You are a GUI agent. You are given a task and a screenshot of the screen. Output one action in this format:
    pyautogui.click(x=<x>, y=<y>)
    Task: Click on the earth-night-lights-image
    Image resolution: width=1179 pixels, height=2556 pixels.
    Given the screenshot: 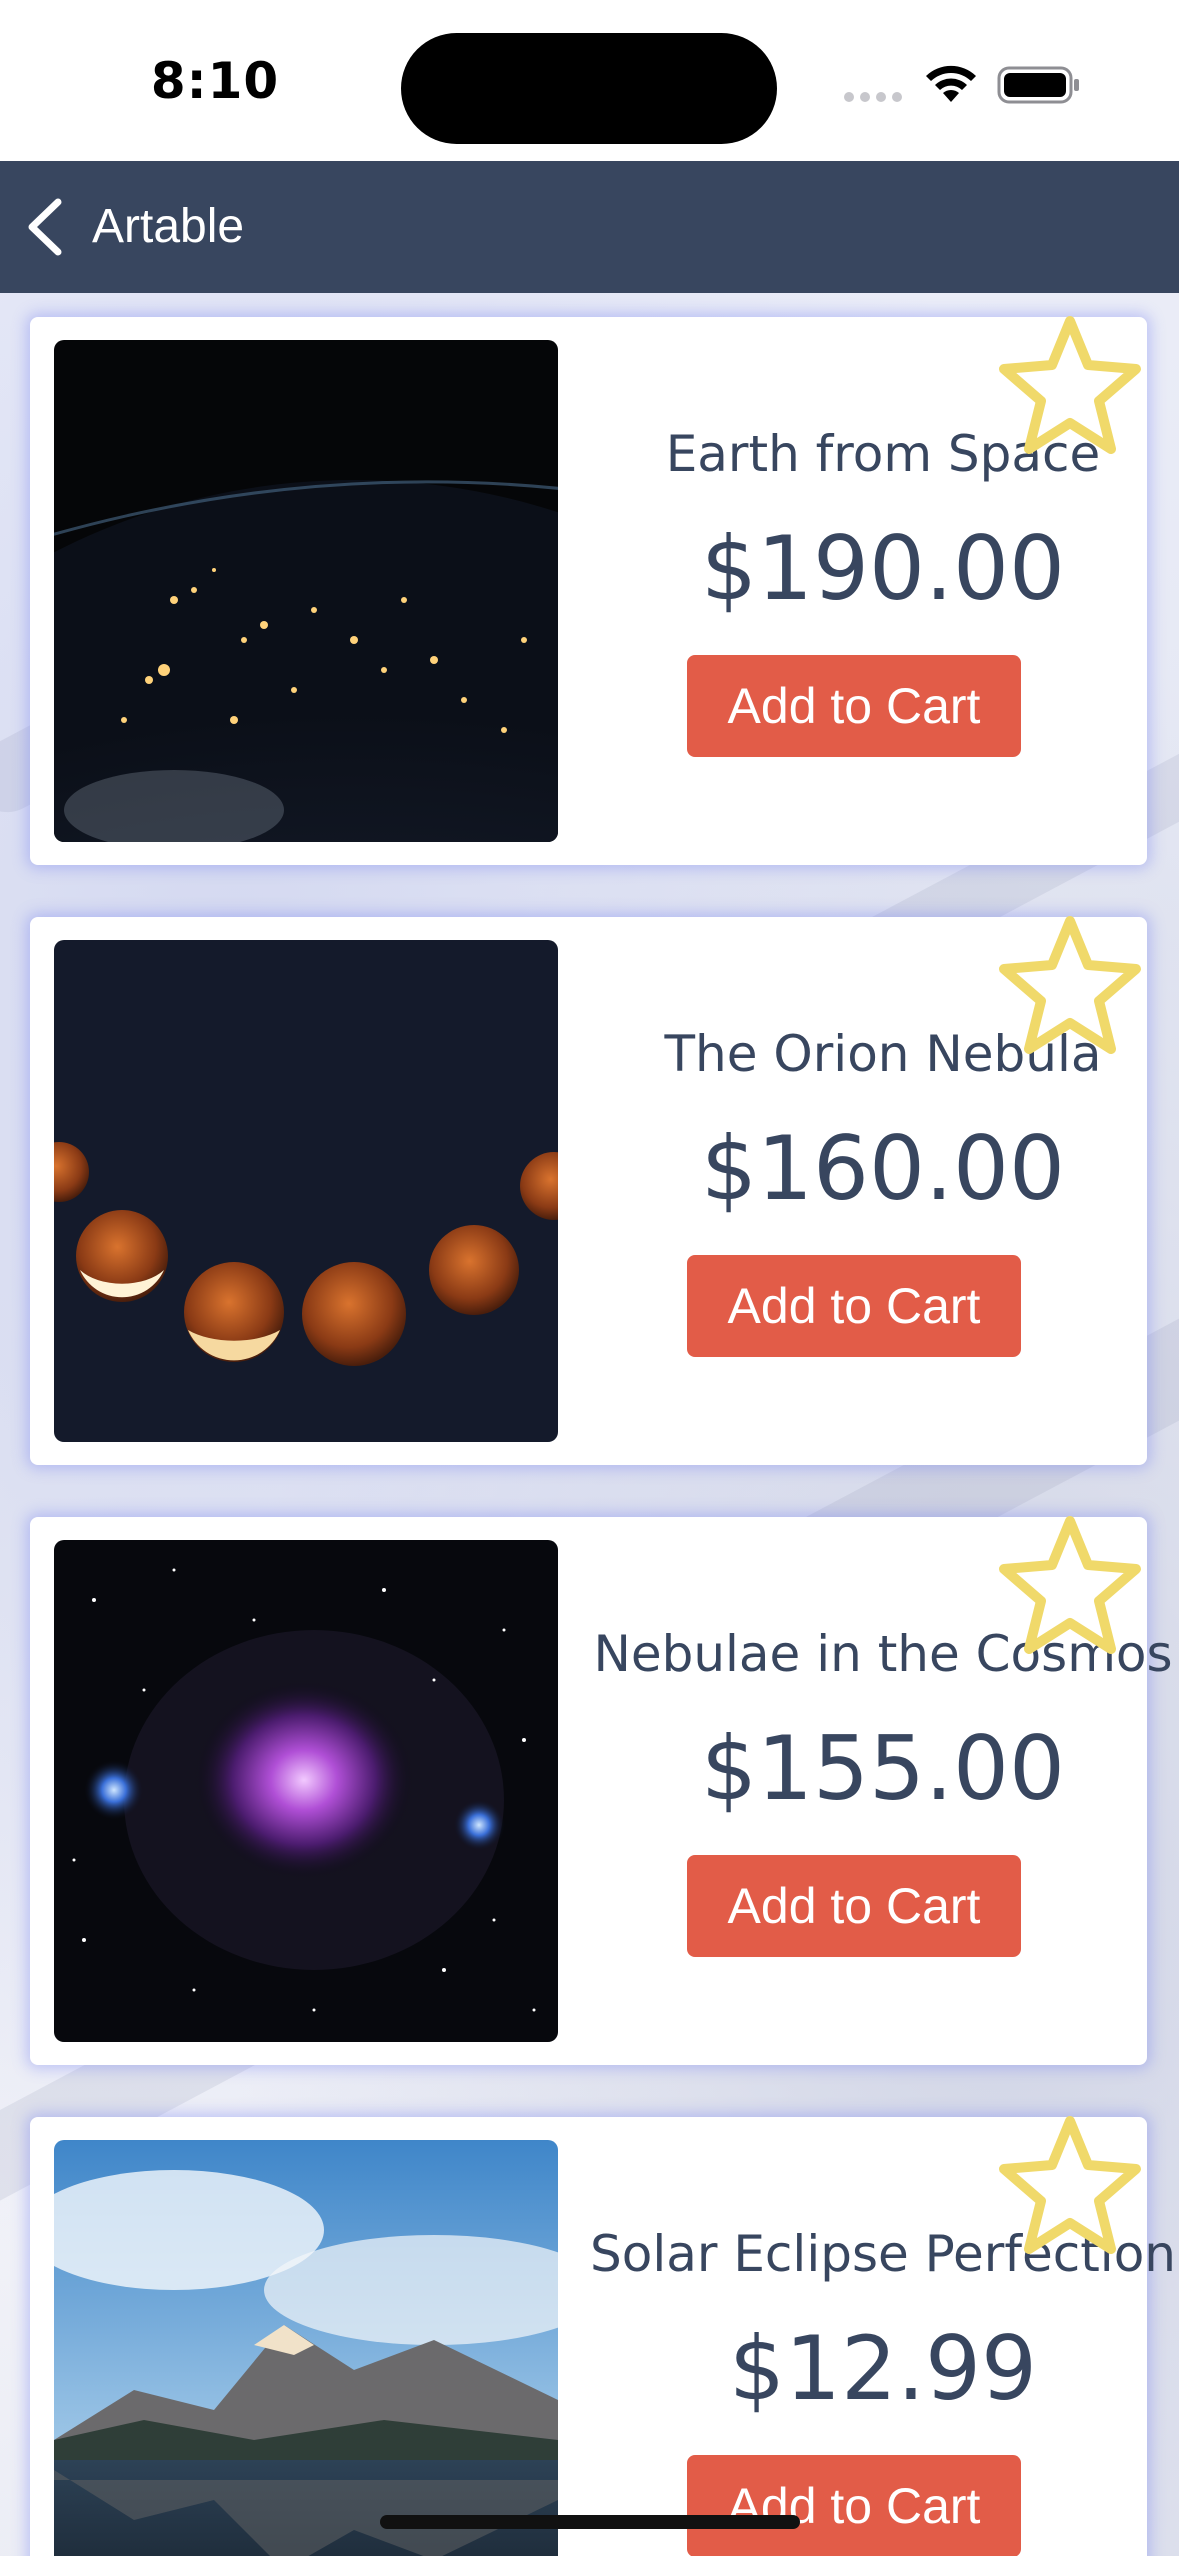 What is the action you would take?
    pyautogui.click(x=306, y=591)
    